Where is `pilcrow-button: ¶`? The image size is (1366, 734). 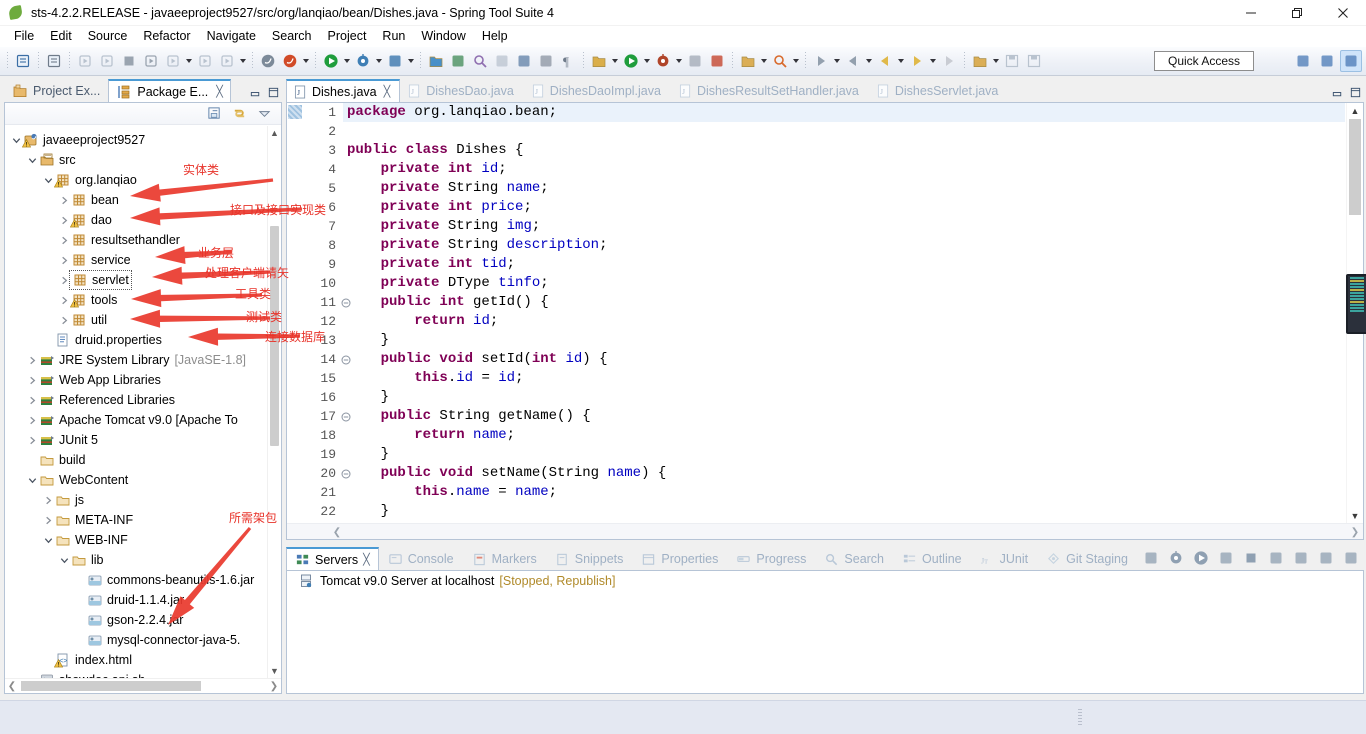 pilcrow-button: ¶ is located at coordinates (568, 61).